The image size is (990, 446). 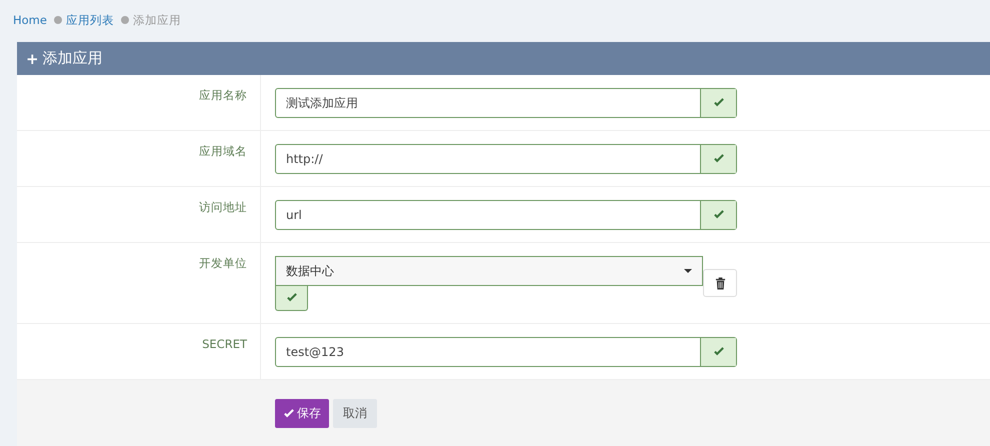 I want to click on select-field: 数据中心, so click(x=489, y=271).